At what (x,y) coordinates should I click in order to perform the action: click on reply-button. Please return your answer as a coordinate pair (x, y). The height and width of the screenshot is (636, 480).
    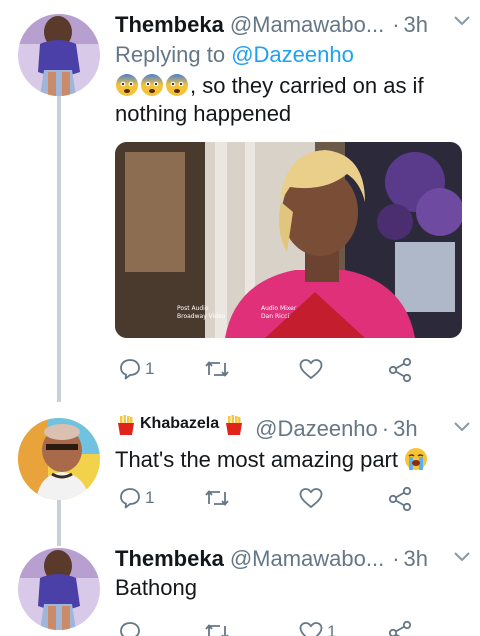
    Looking at the image, I should click on (131, 628).